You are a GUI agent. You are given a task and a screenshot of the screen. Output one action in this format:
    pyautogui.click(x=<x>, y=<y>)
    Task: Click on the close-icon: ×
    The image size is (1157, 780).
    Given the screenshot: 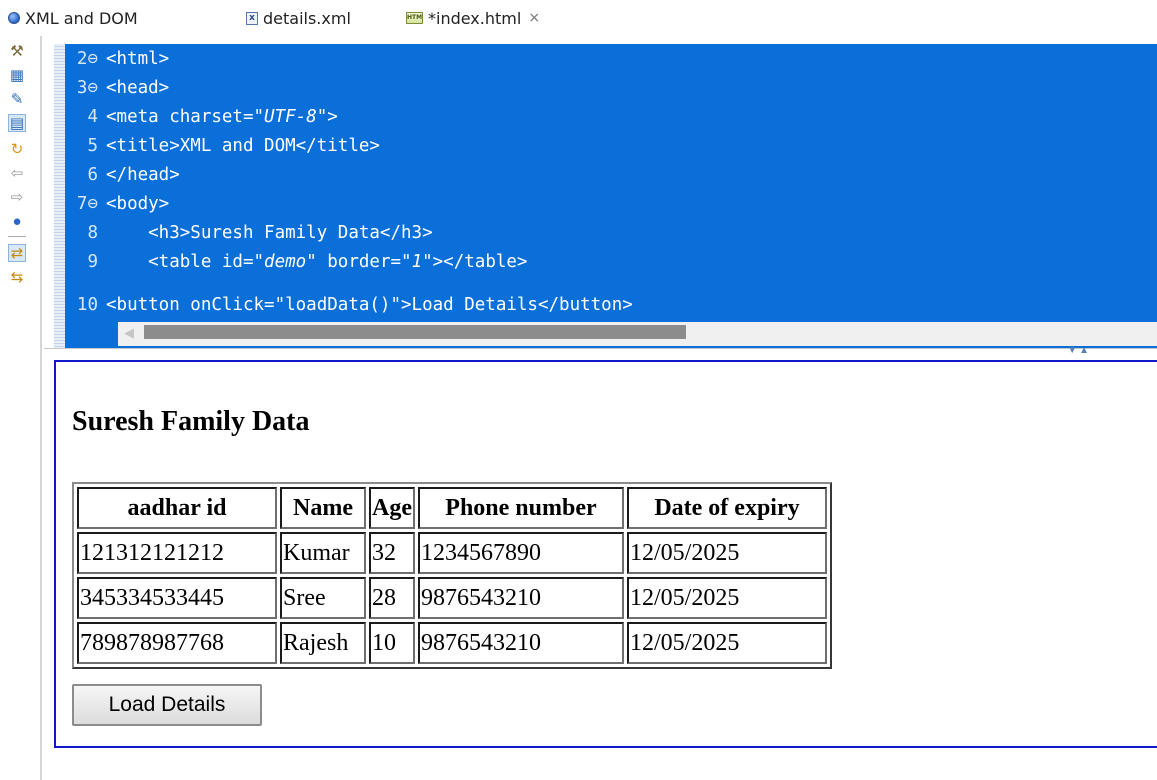 What is the action you would take?
    pyautogui.click(x=534, y=18)
    